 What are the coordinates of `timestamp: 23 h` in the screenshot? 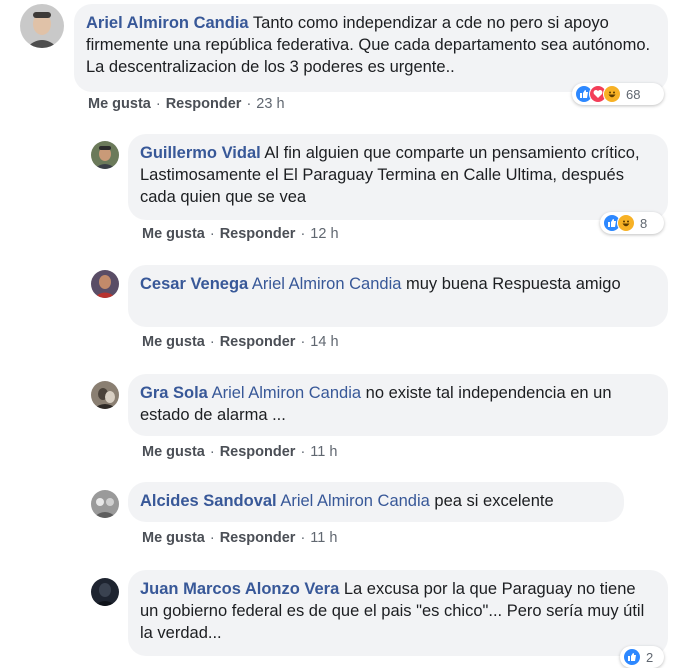 It's located at (270, 104).